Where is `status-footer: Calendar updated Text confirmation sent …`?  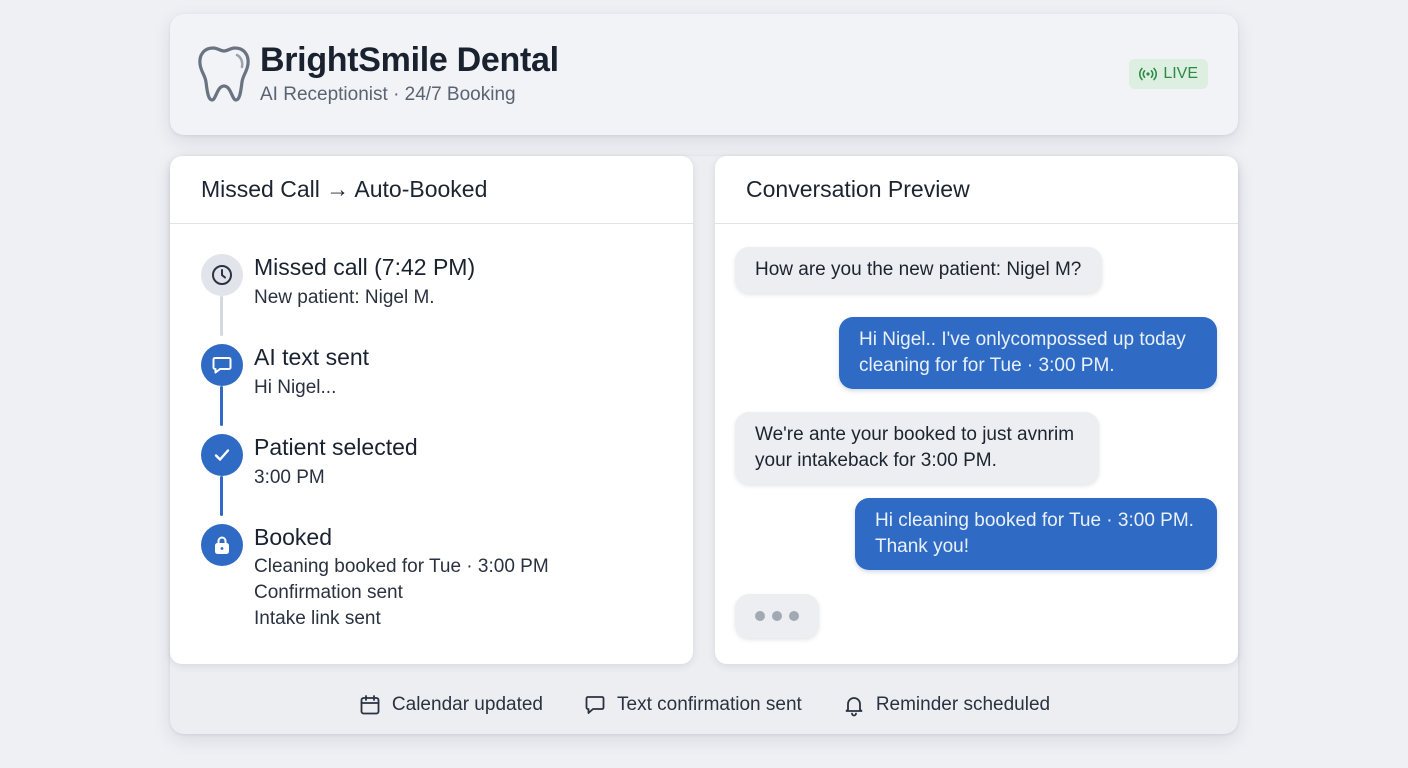 status-footer: Calendar updated Text confirmation sent … is located at coordinates (704, 705).